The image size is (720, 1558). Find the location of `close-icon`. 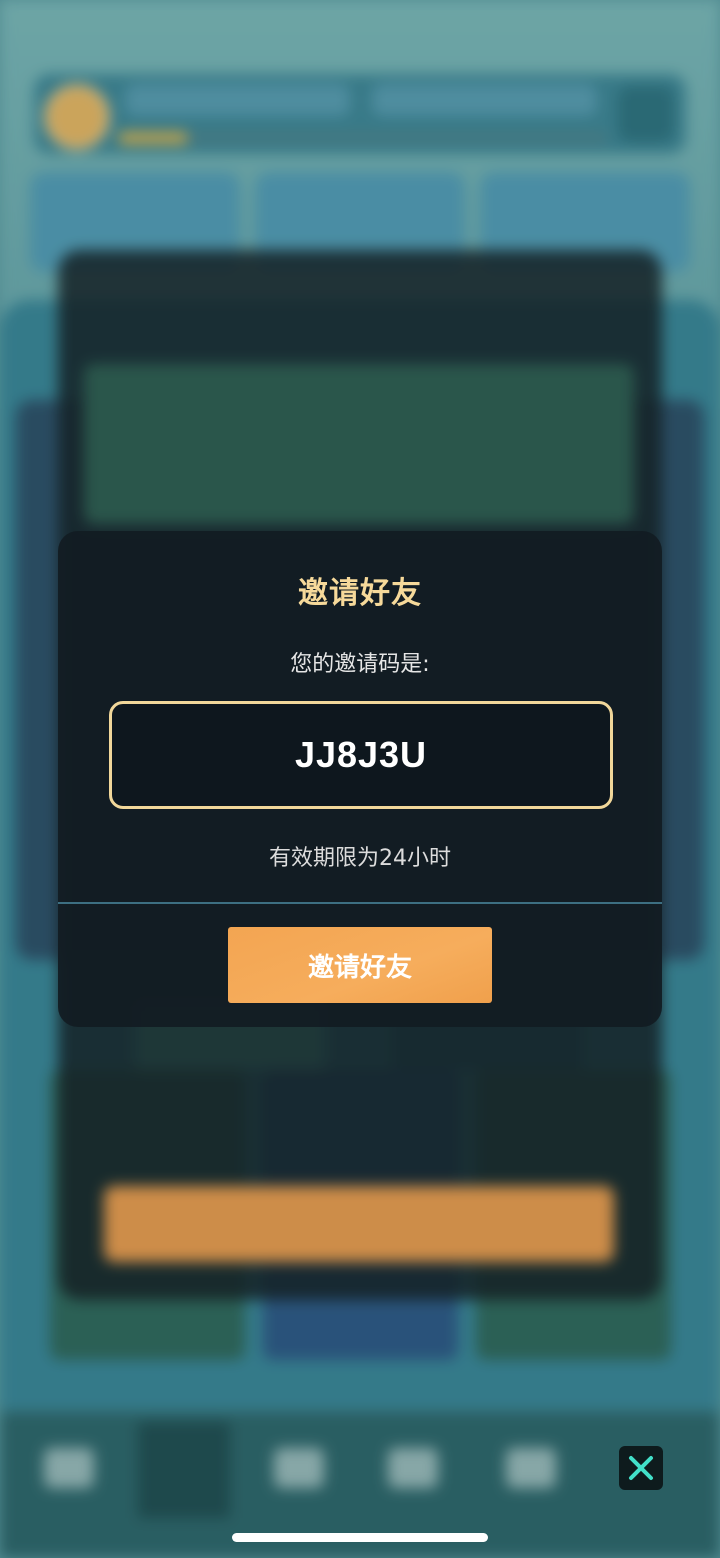

close-icon is located at coordinates (641, 1468).